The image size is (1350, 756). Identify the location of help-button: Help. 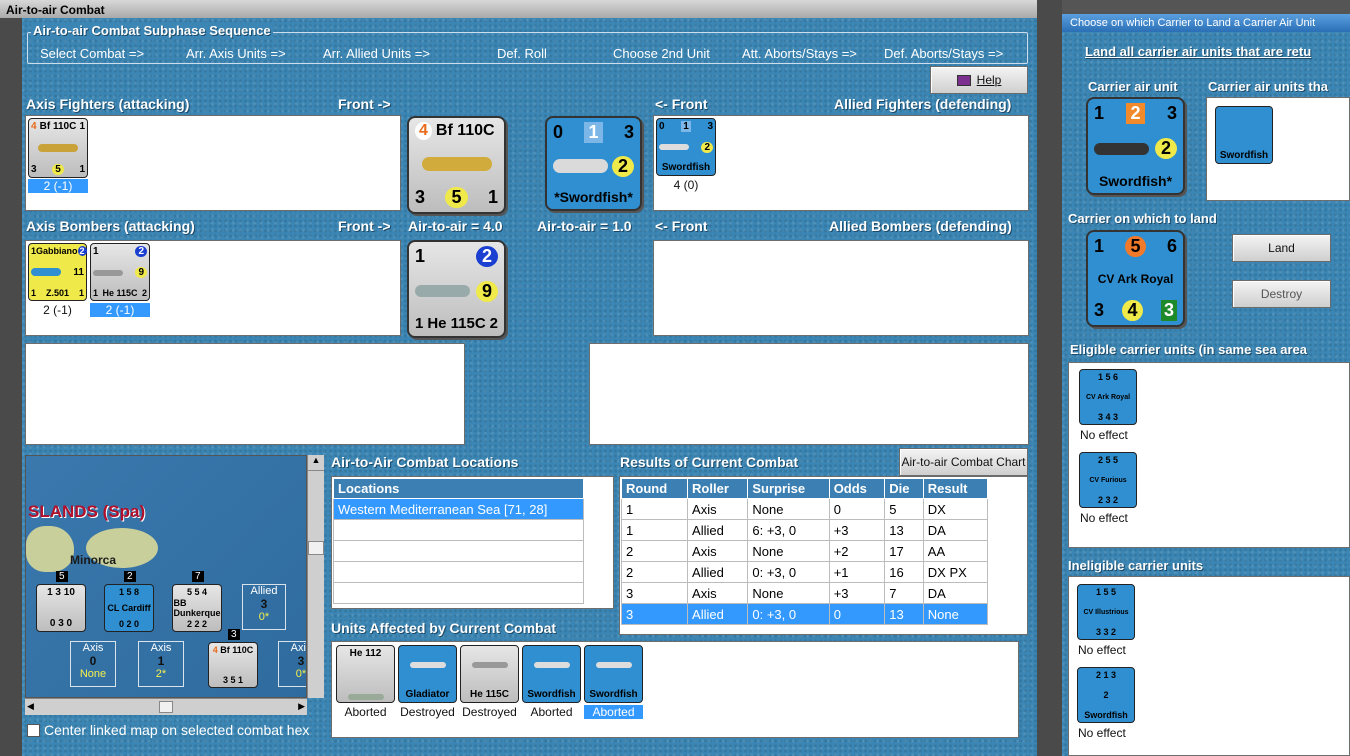
(979, 80).